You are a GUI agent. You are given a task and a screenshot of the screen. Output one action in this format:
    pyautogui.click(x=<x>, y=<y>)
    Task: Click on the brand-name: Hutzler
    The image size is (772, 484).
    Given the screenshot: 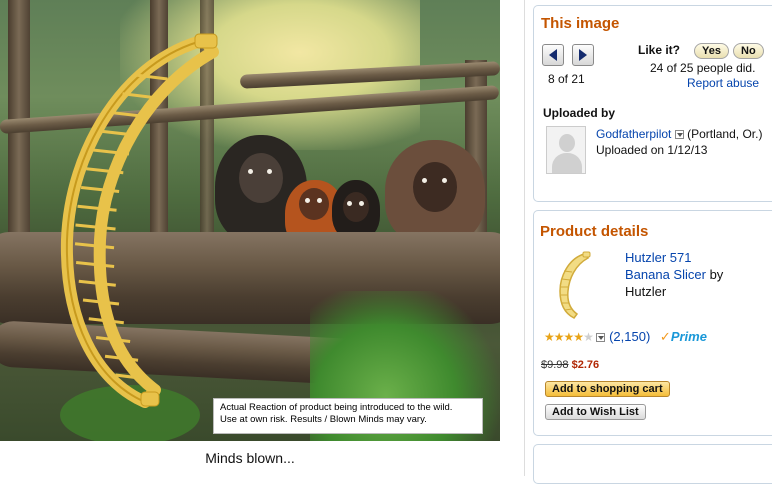 What is the action you would take?
    pyautogui.click(x=646, y=291)
    